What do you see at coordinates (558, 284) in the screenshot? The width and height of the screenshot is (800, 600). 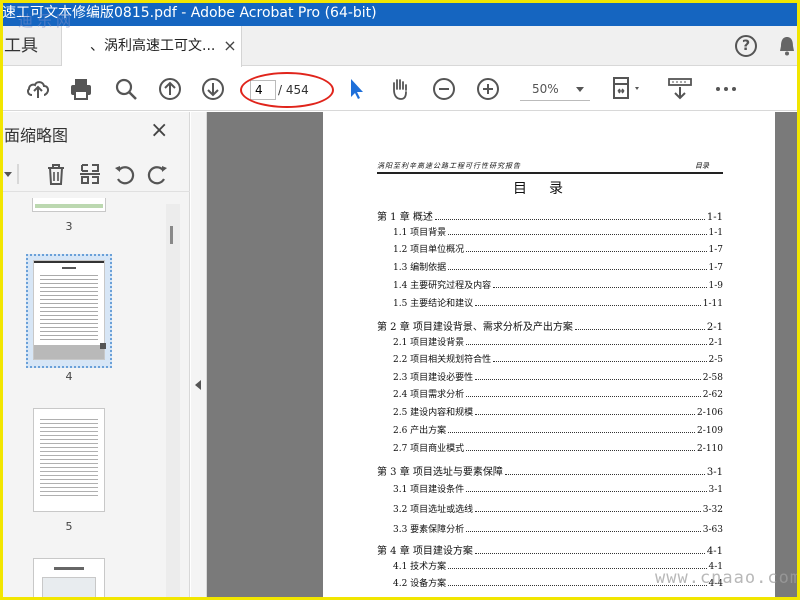 I see `toc-section-row: 1.4 主要研究过程及内容 1-9` at bounding box center [558, 284].